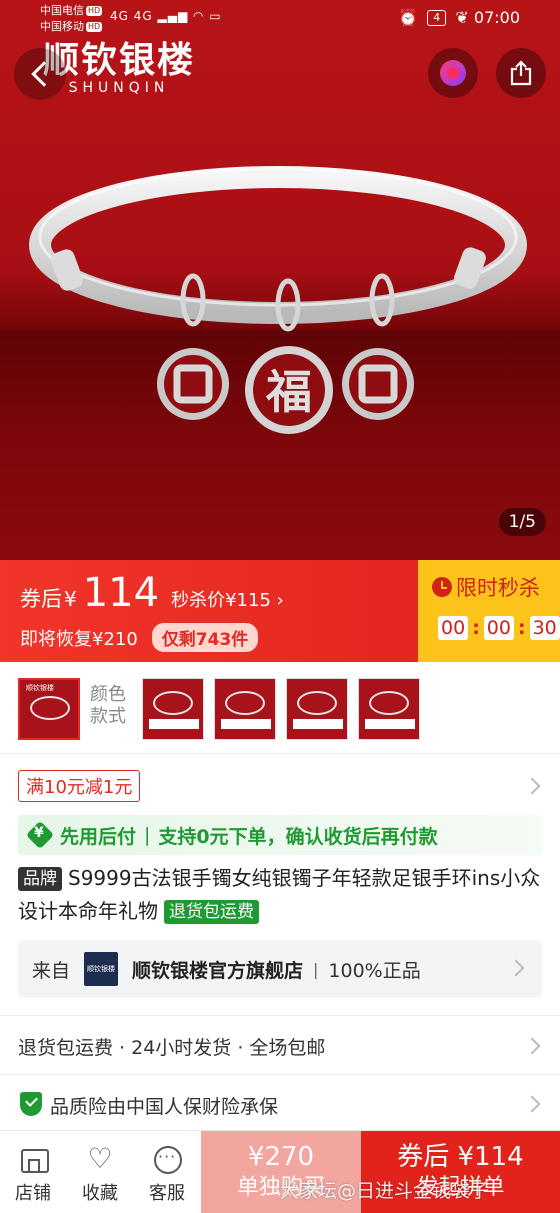 The width and height of the screenshot is (560, 1213). Describe the element at coordinates (44, 74) in the screenshot. I see `back-arrow-icon` at that location.